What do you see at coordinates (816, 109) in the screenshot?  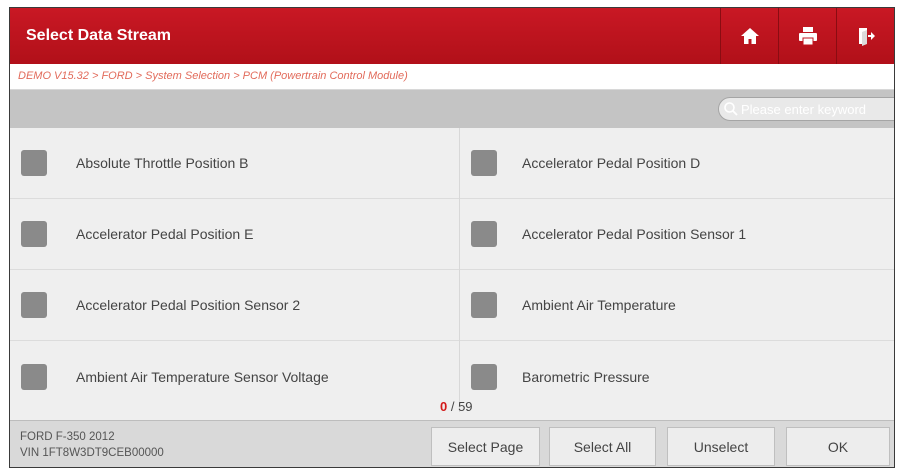 I see `search-input` at bounding box center [816, 109].